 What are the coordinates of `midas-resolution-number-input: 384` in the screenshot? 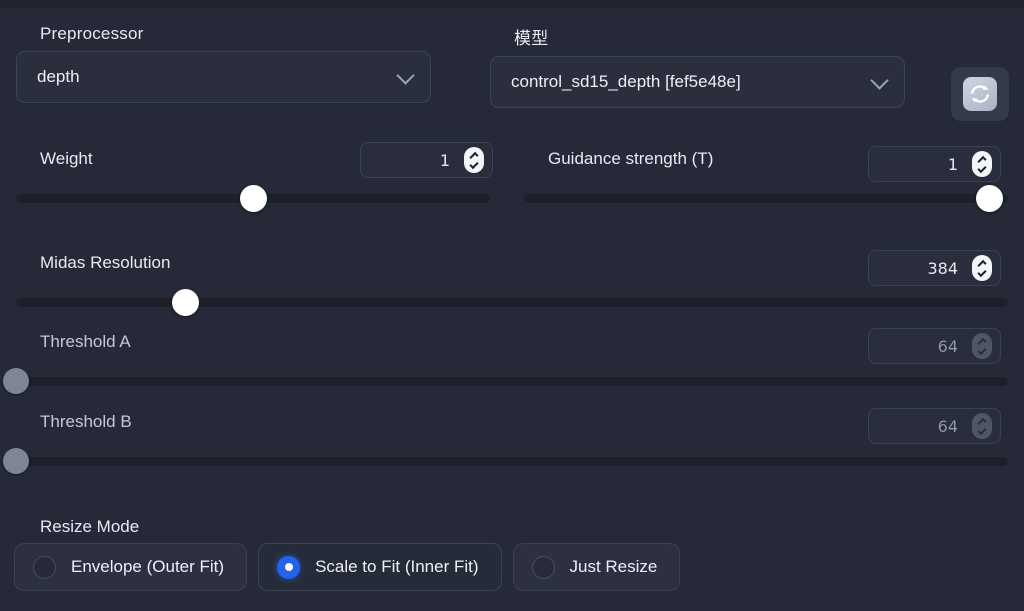 It's located at (934, 268).